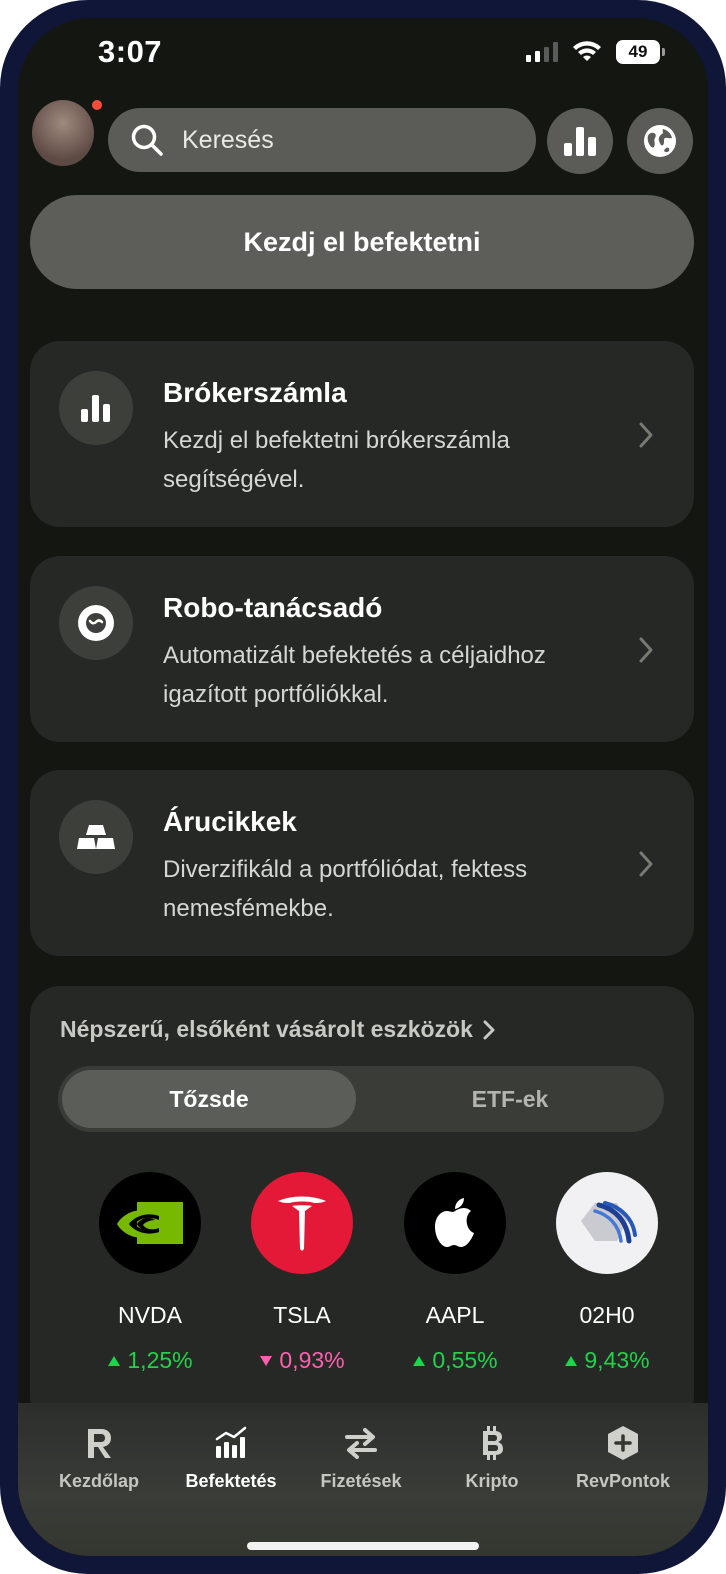 This screenshot has height=1574, width=726. I want to click on signal-icon, so click(542, 52).